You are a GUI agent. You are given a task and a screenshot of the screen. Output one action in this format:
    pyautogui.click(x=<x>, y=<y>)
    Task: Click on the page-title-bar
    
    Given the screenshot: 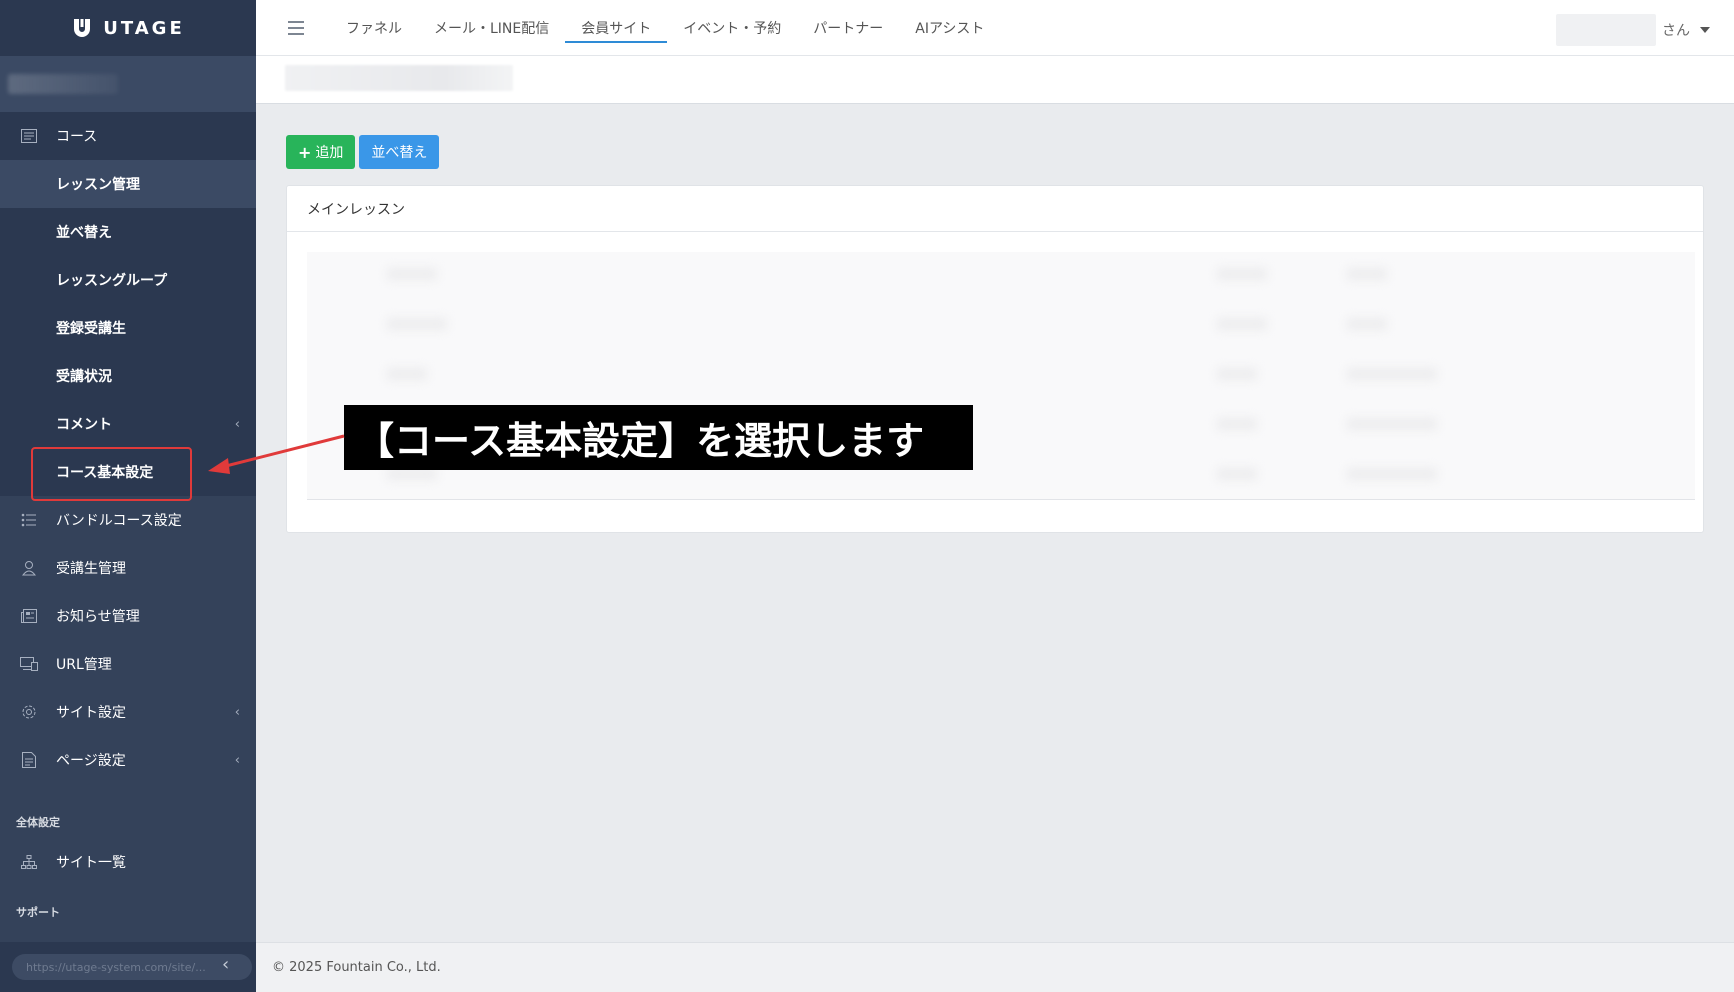 What is the action you would take?
    pyautogui.click(x=995, y=80)
    